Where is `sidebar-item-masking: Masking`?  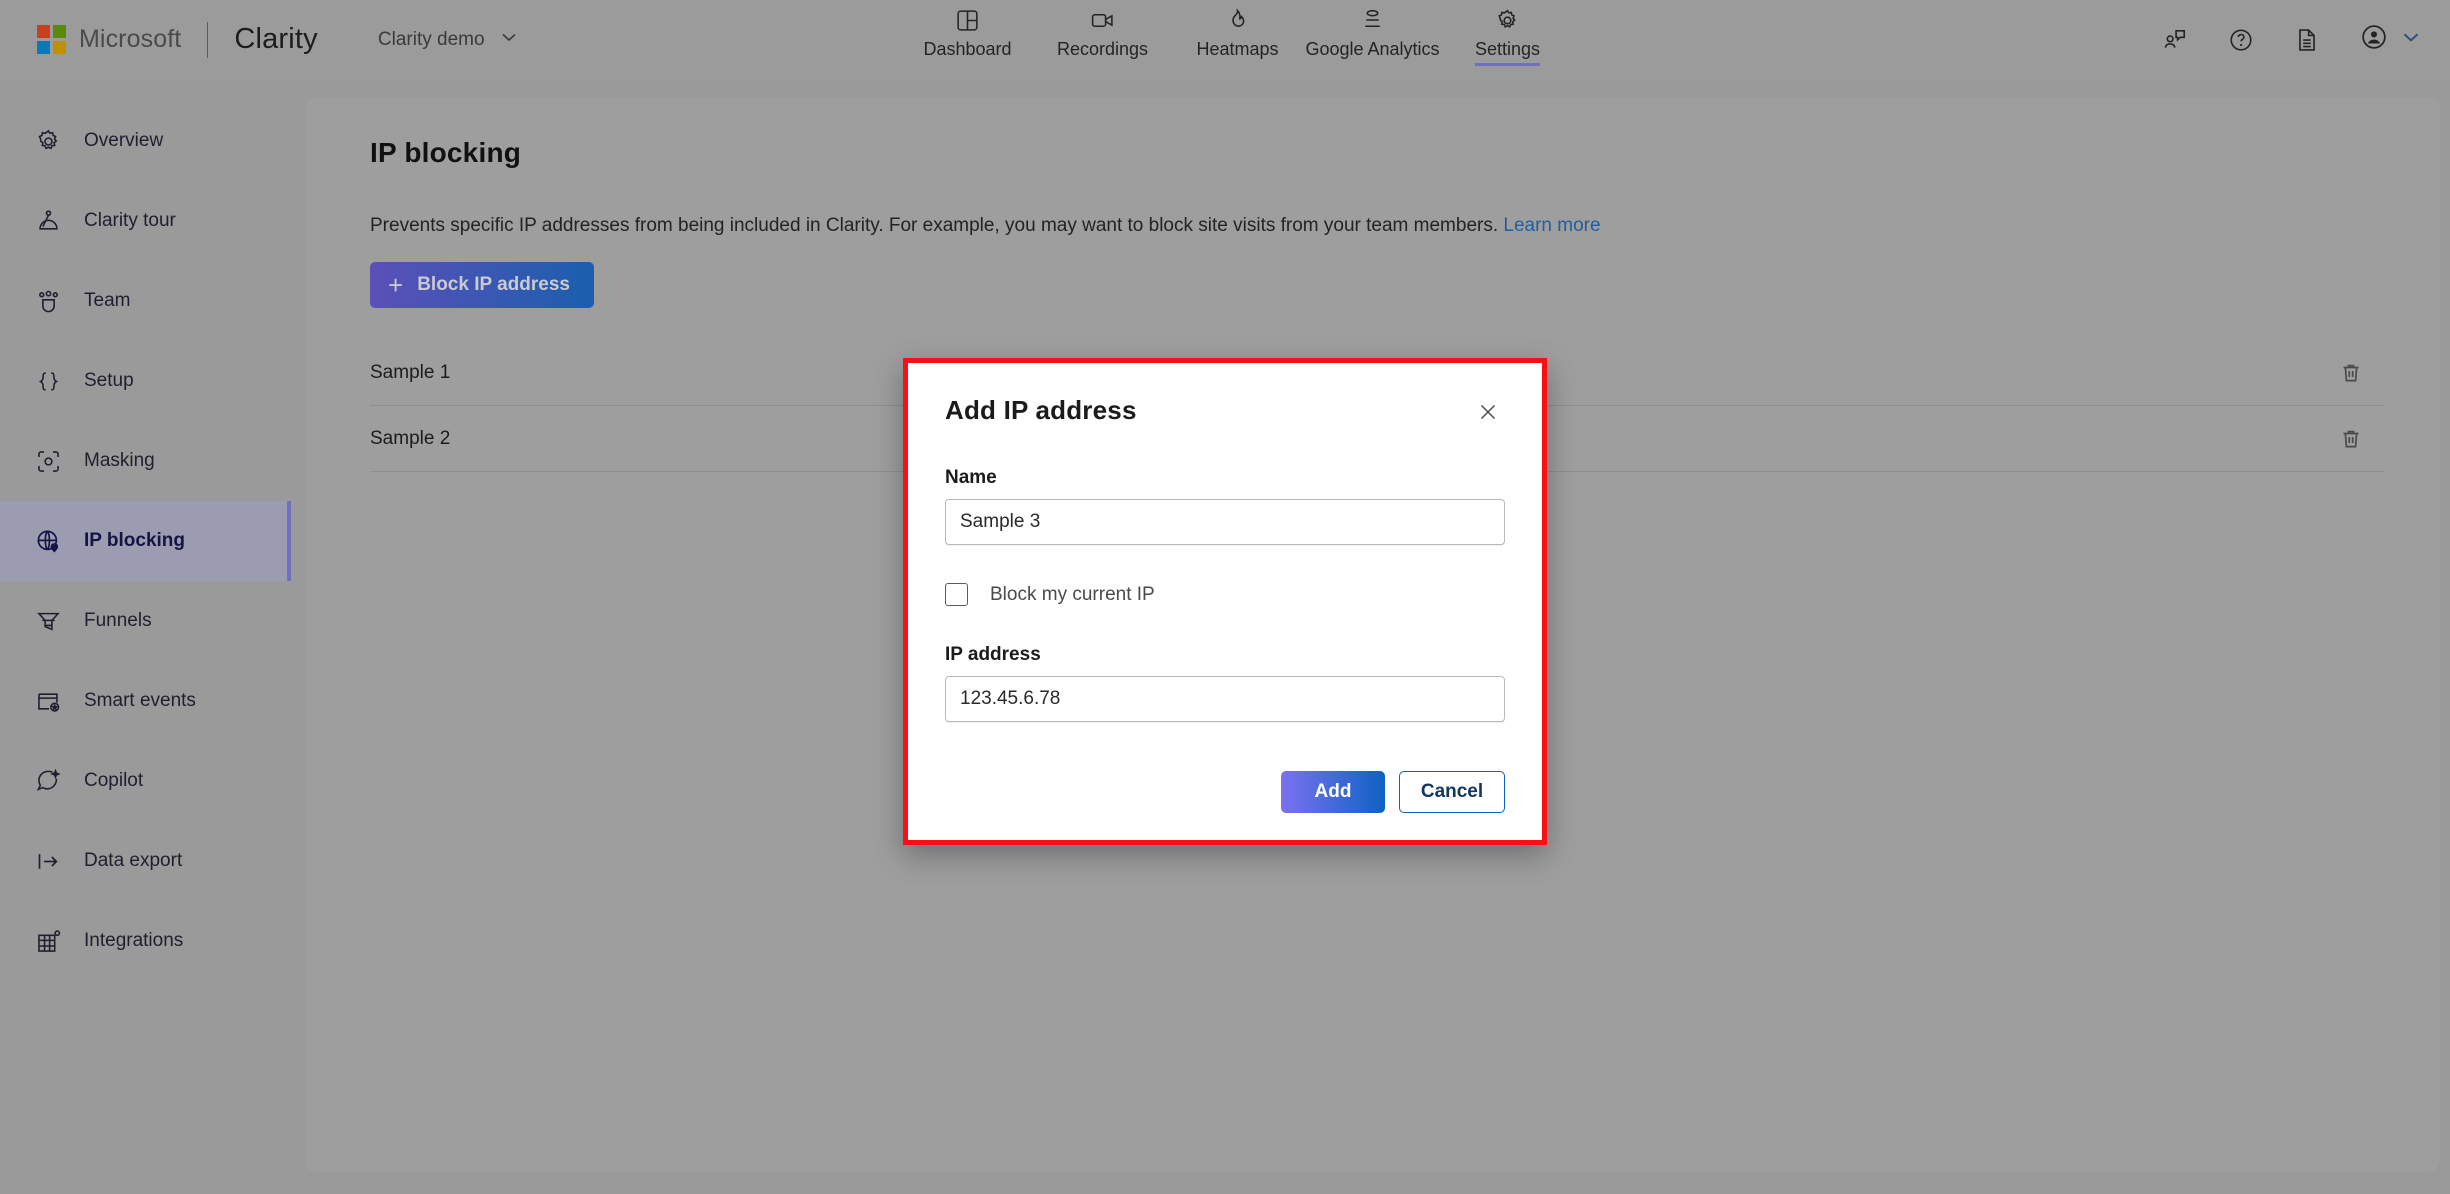 sidebar-item-masking: Masking is located at coordinates (145, 461).